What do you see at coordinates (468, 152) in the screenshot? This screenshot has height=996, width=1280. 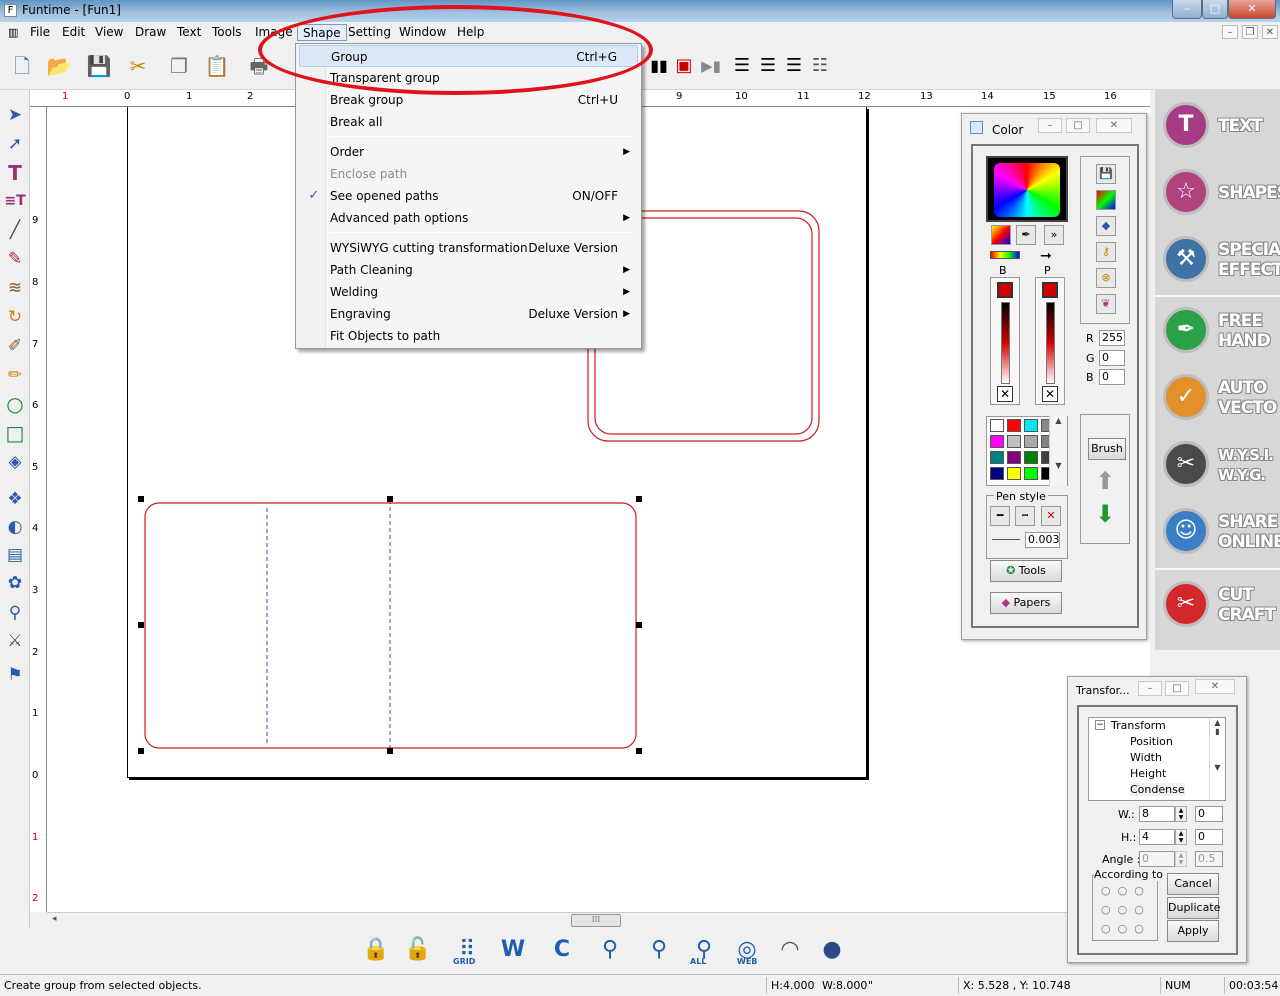 I see `menu-item-order: Order ▶` at bounding box center [468, 152].